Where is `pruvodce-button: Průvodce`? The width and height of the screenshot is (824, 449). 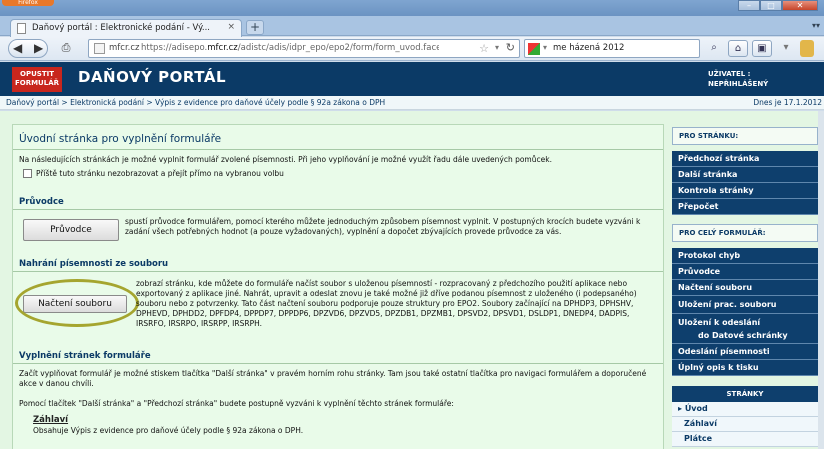
pruvodce-button: Průvodce is located at coordinates (71, 230).